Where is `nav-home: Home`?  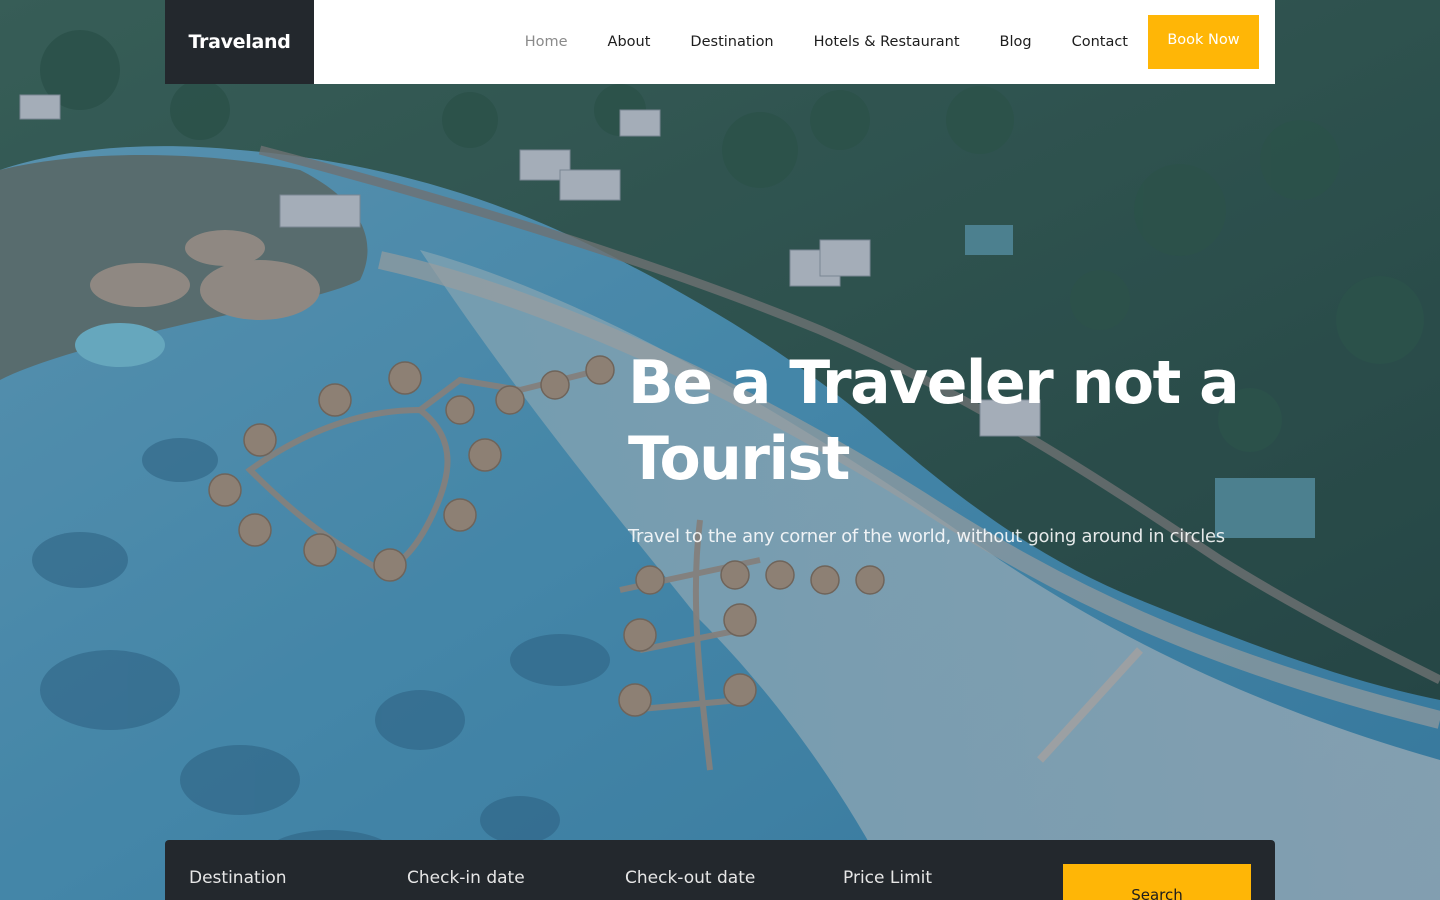 nav-home: Home is located at coordinates (546, 42).